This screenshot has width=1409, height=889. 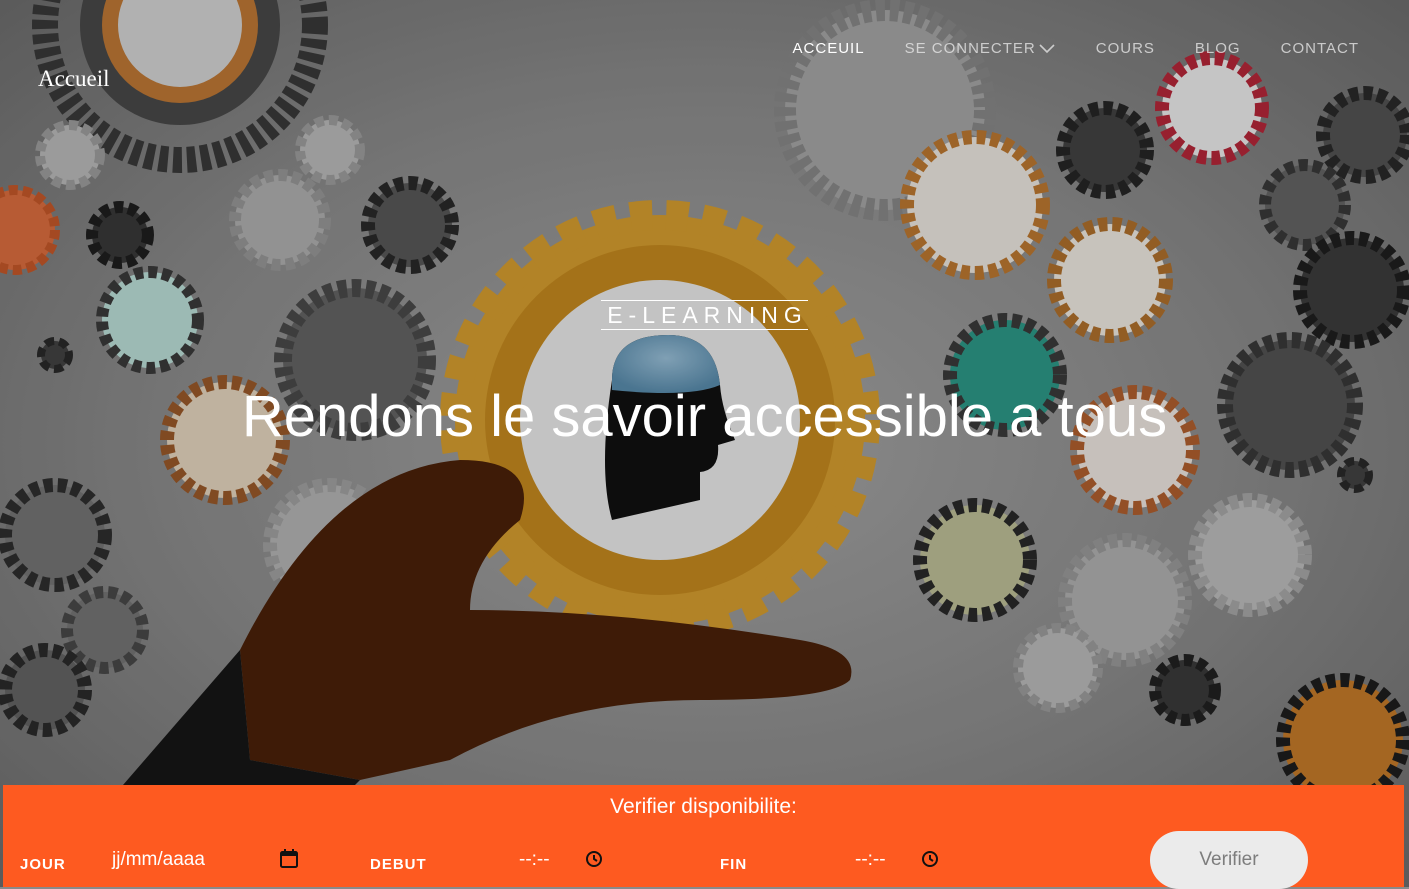 I want to click on date-input: jj/mm/aaaa, so click(x=158, y=860).